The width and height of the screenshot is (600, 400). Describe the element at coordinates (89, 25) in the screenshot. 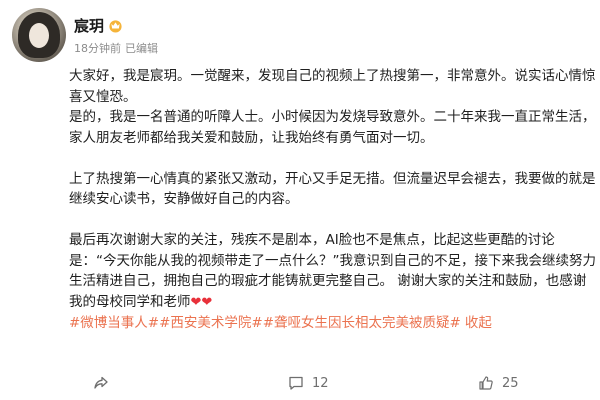

I see `username: 宸玥` at that location.